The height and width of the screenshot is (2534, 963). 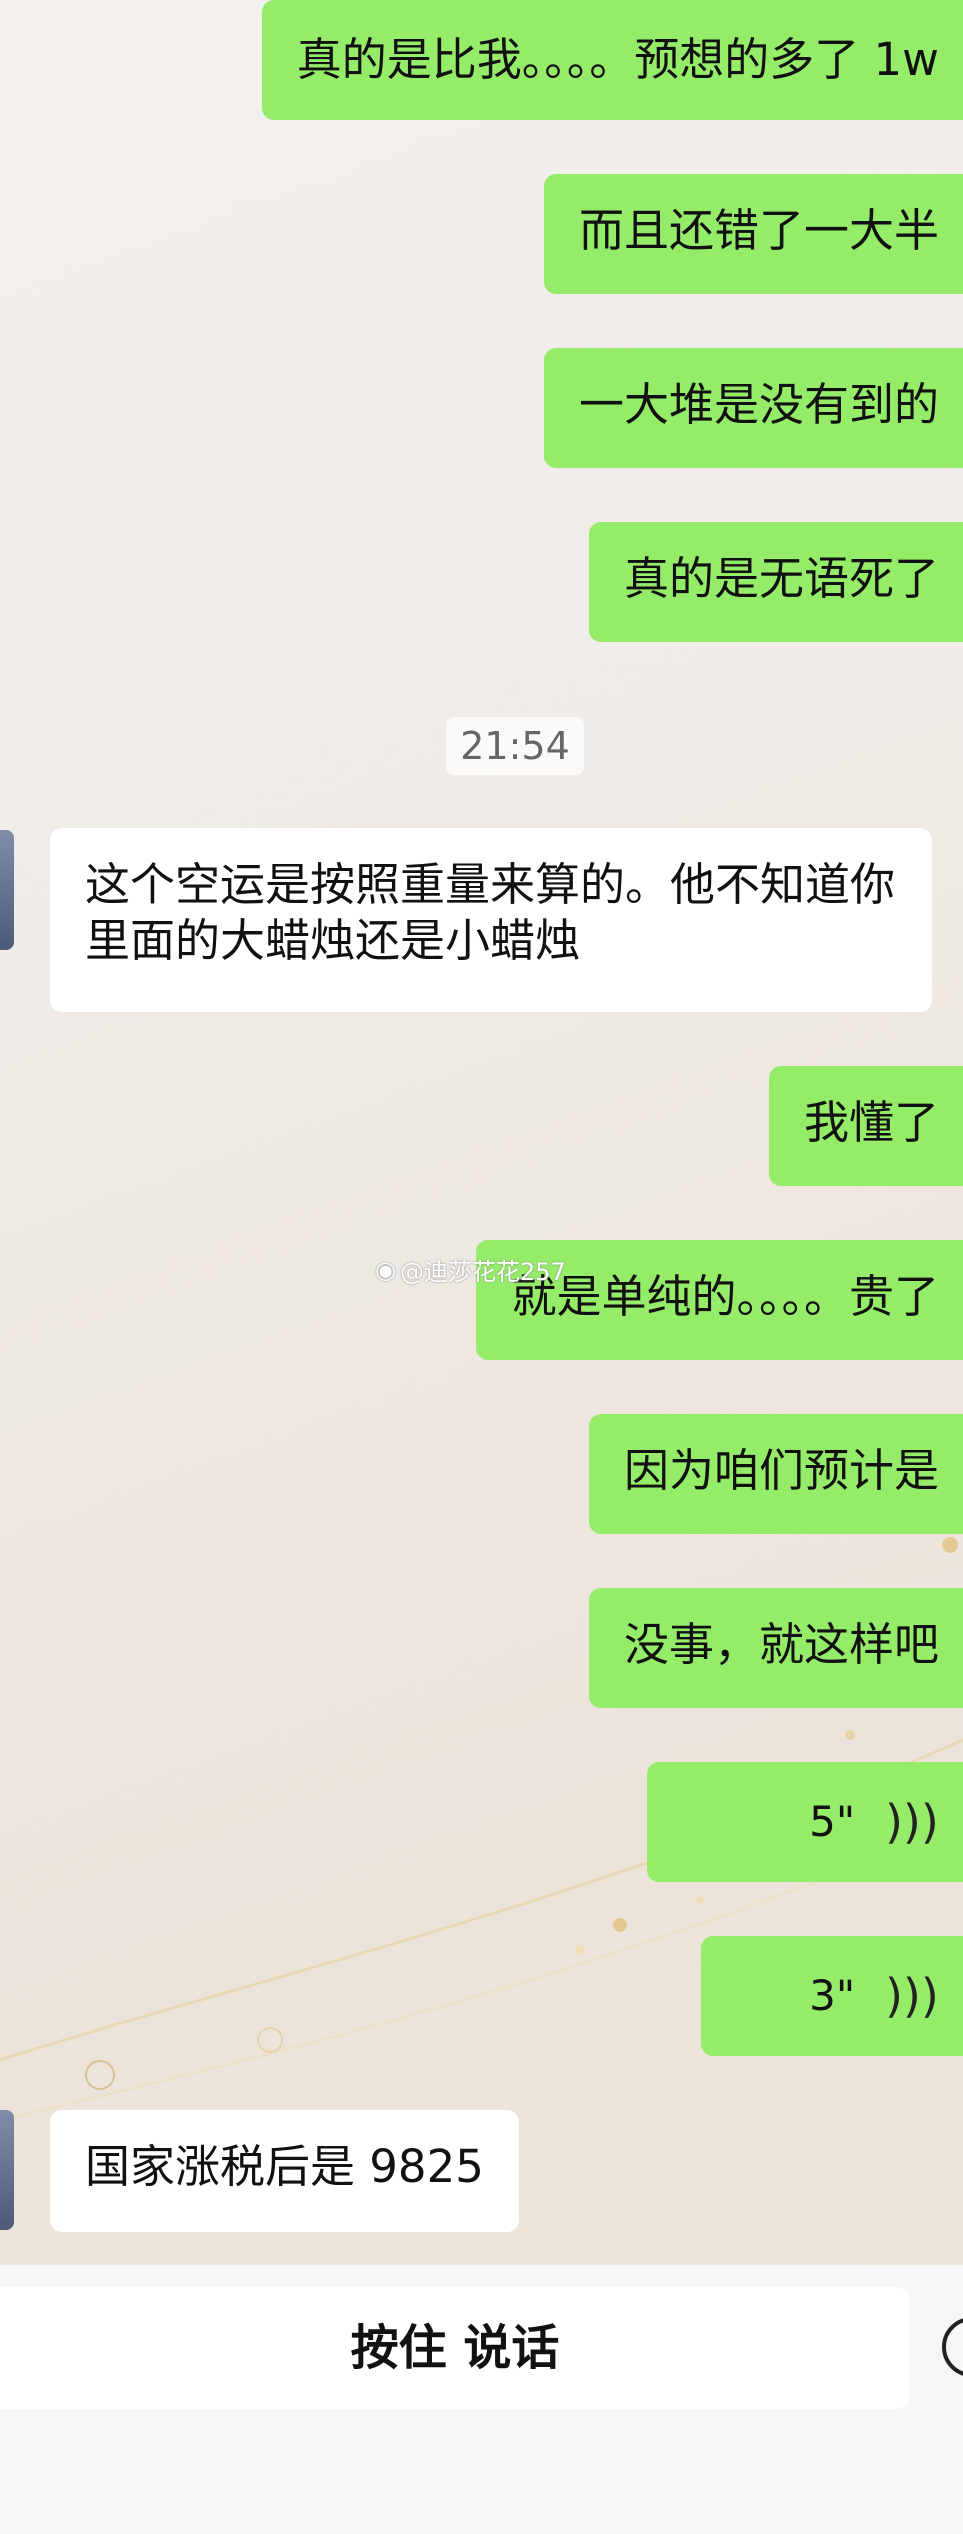 What do you see at coordinates (284, 2171) in the screenshot?
I see `message-bubble-received: 国家涨税后是 9825` at bounding box center [284, 2171].